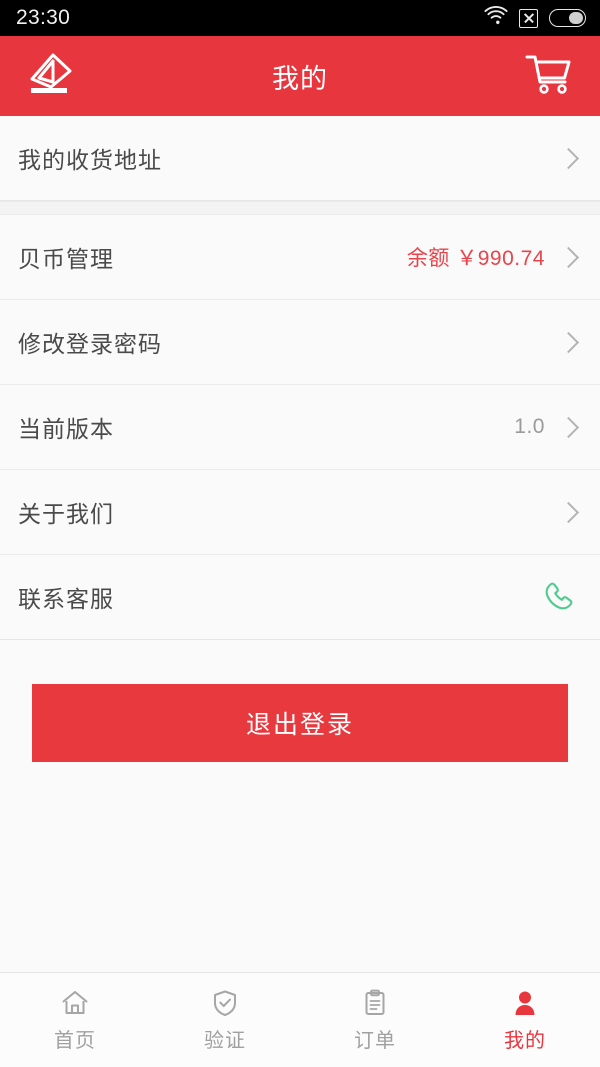 This screenshot has width=600, height=1067. What do you see at coordinates (558, 597) in the screenshot?
I see `phone-icon` at bounding box center [558, 597].